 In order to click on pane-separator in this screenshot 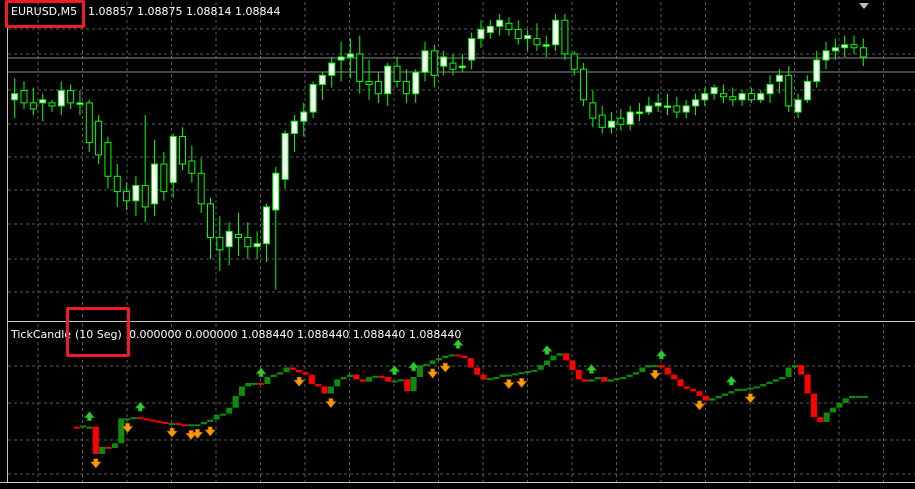, I will do `click(461, 321)`.